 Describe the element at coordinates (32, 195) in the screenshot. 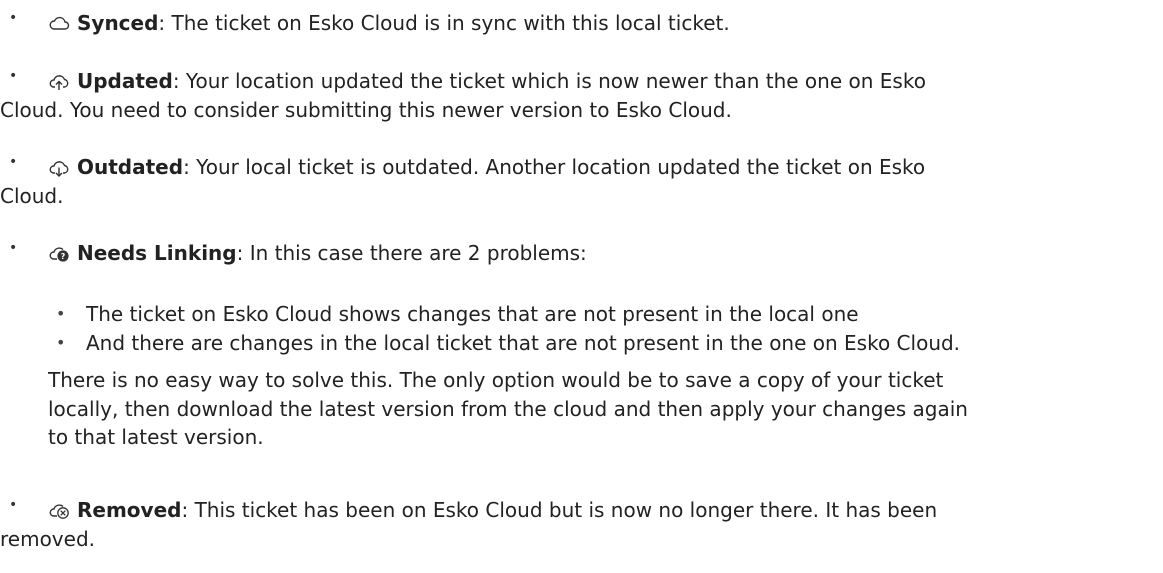

I see `status-description-cont: Cloud.` at that location.